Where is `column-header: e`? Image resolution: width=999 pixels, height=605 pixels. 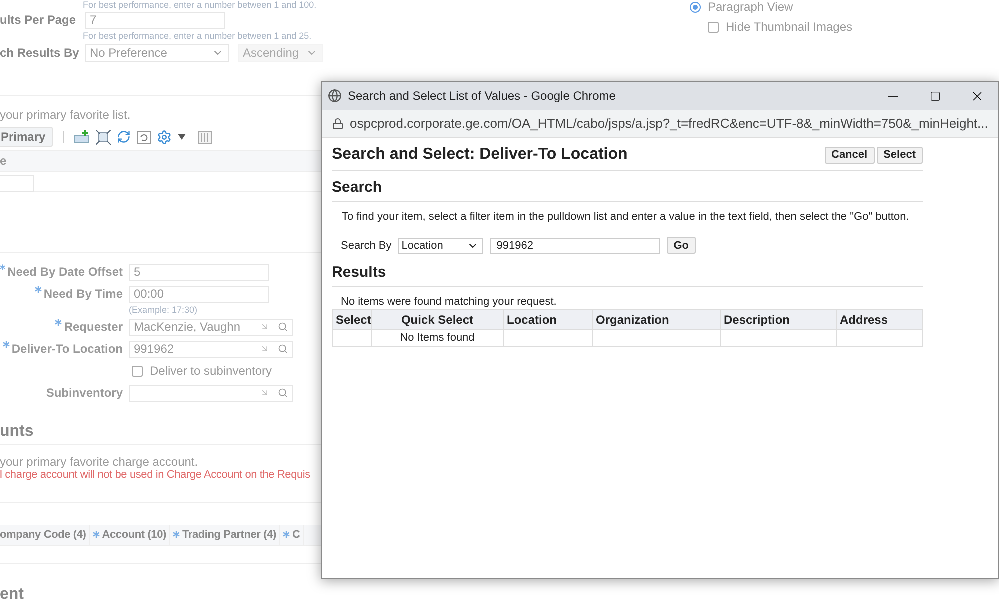 column-header: e is located at coordinates (3, 161).